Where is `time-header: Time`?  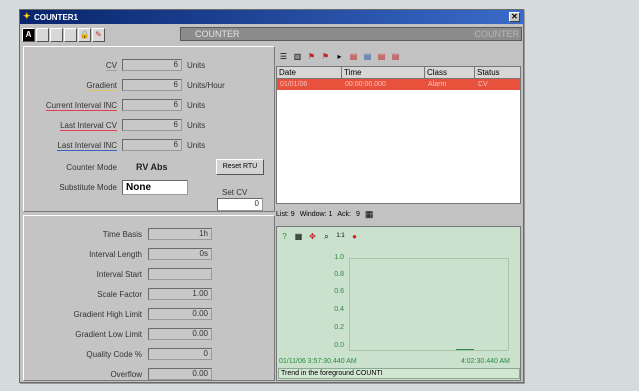 time-header: Time is located at coordinates (383, 73).